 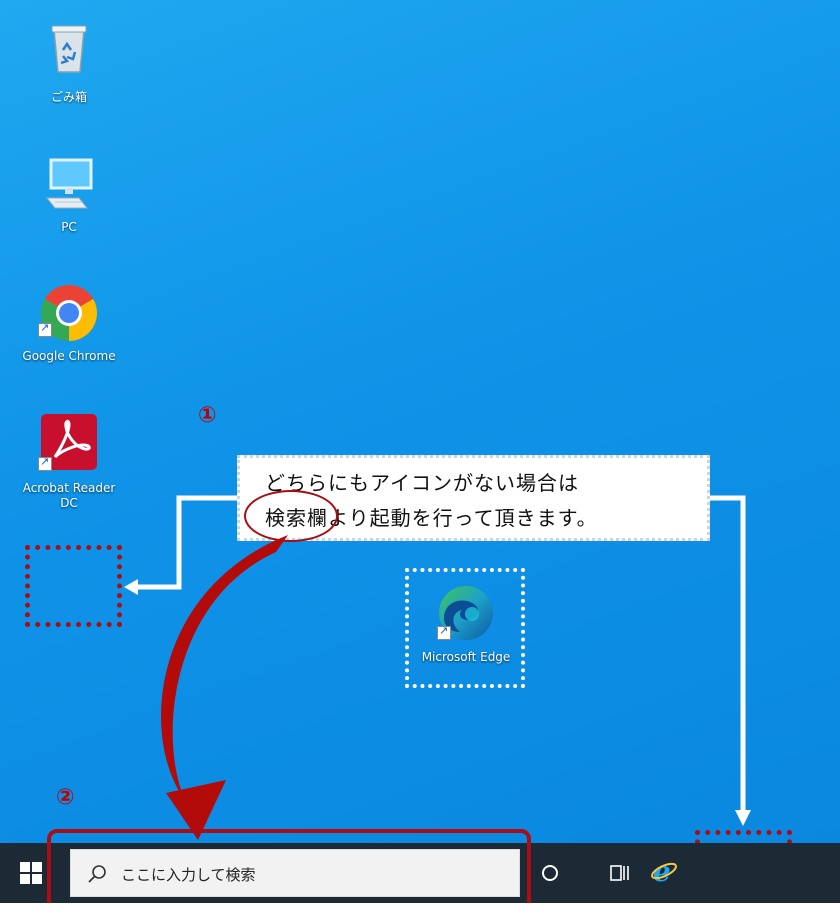 I want to click on windows-start-icon, so click(x=31, y=873).